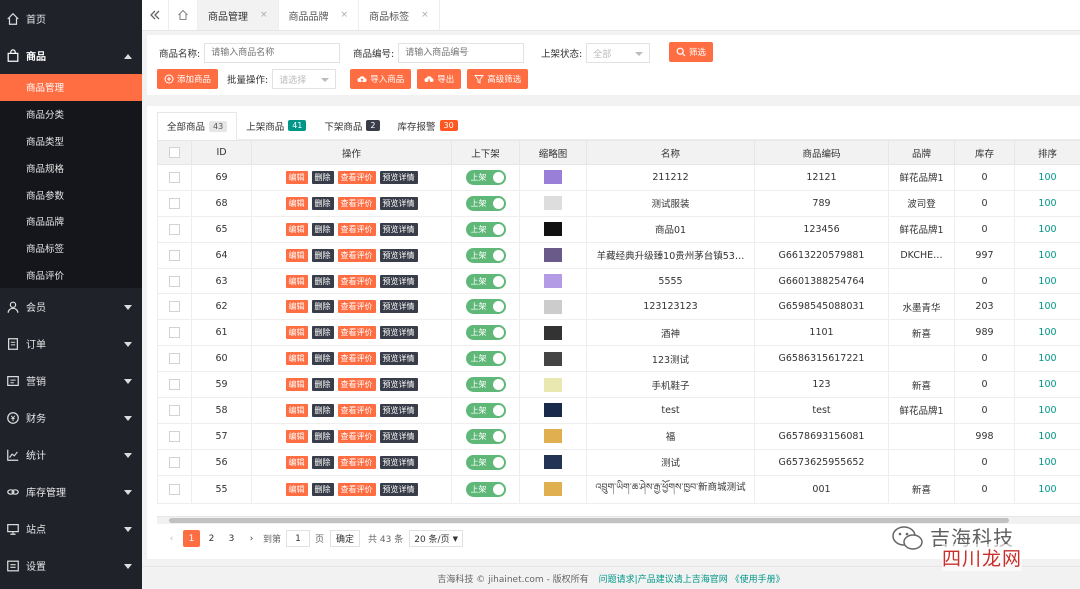  I want to click on footer-link: 问题请求|产品建议请上吉海官网 《使用手册》, so click(692, 578).